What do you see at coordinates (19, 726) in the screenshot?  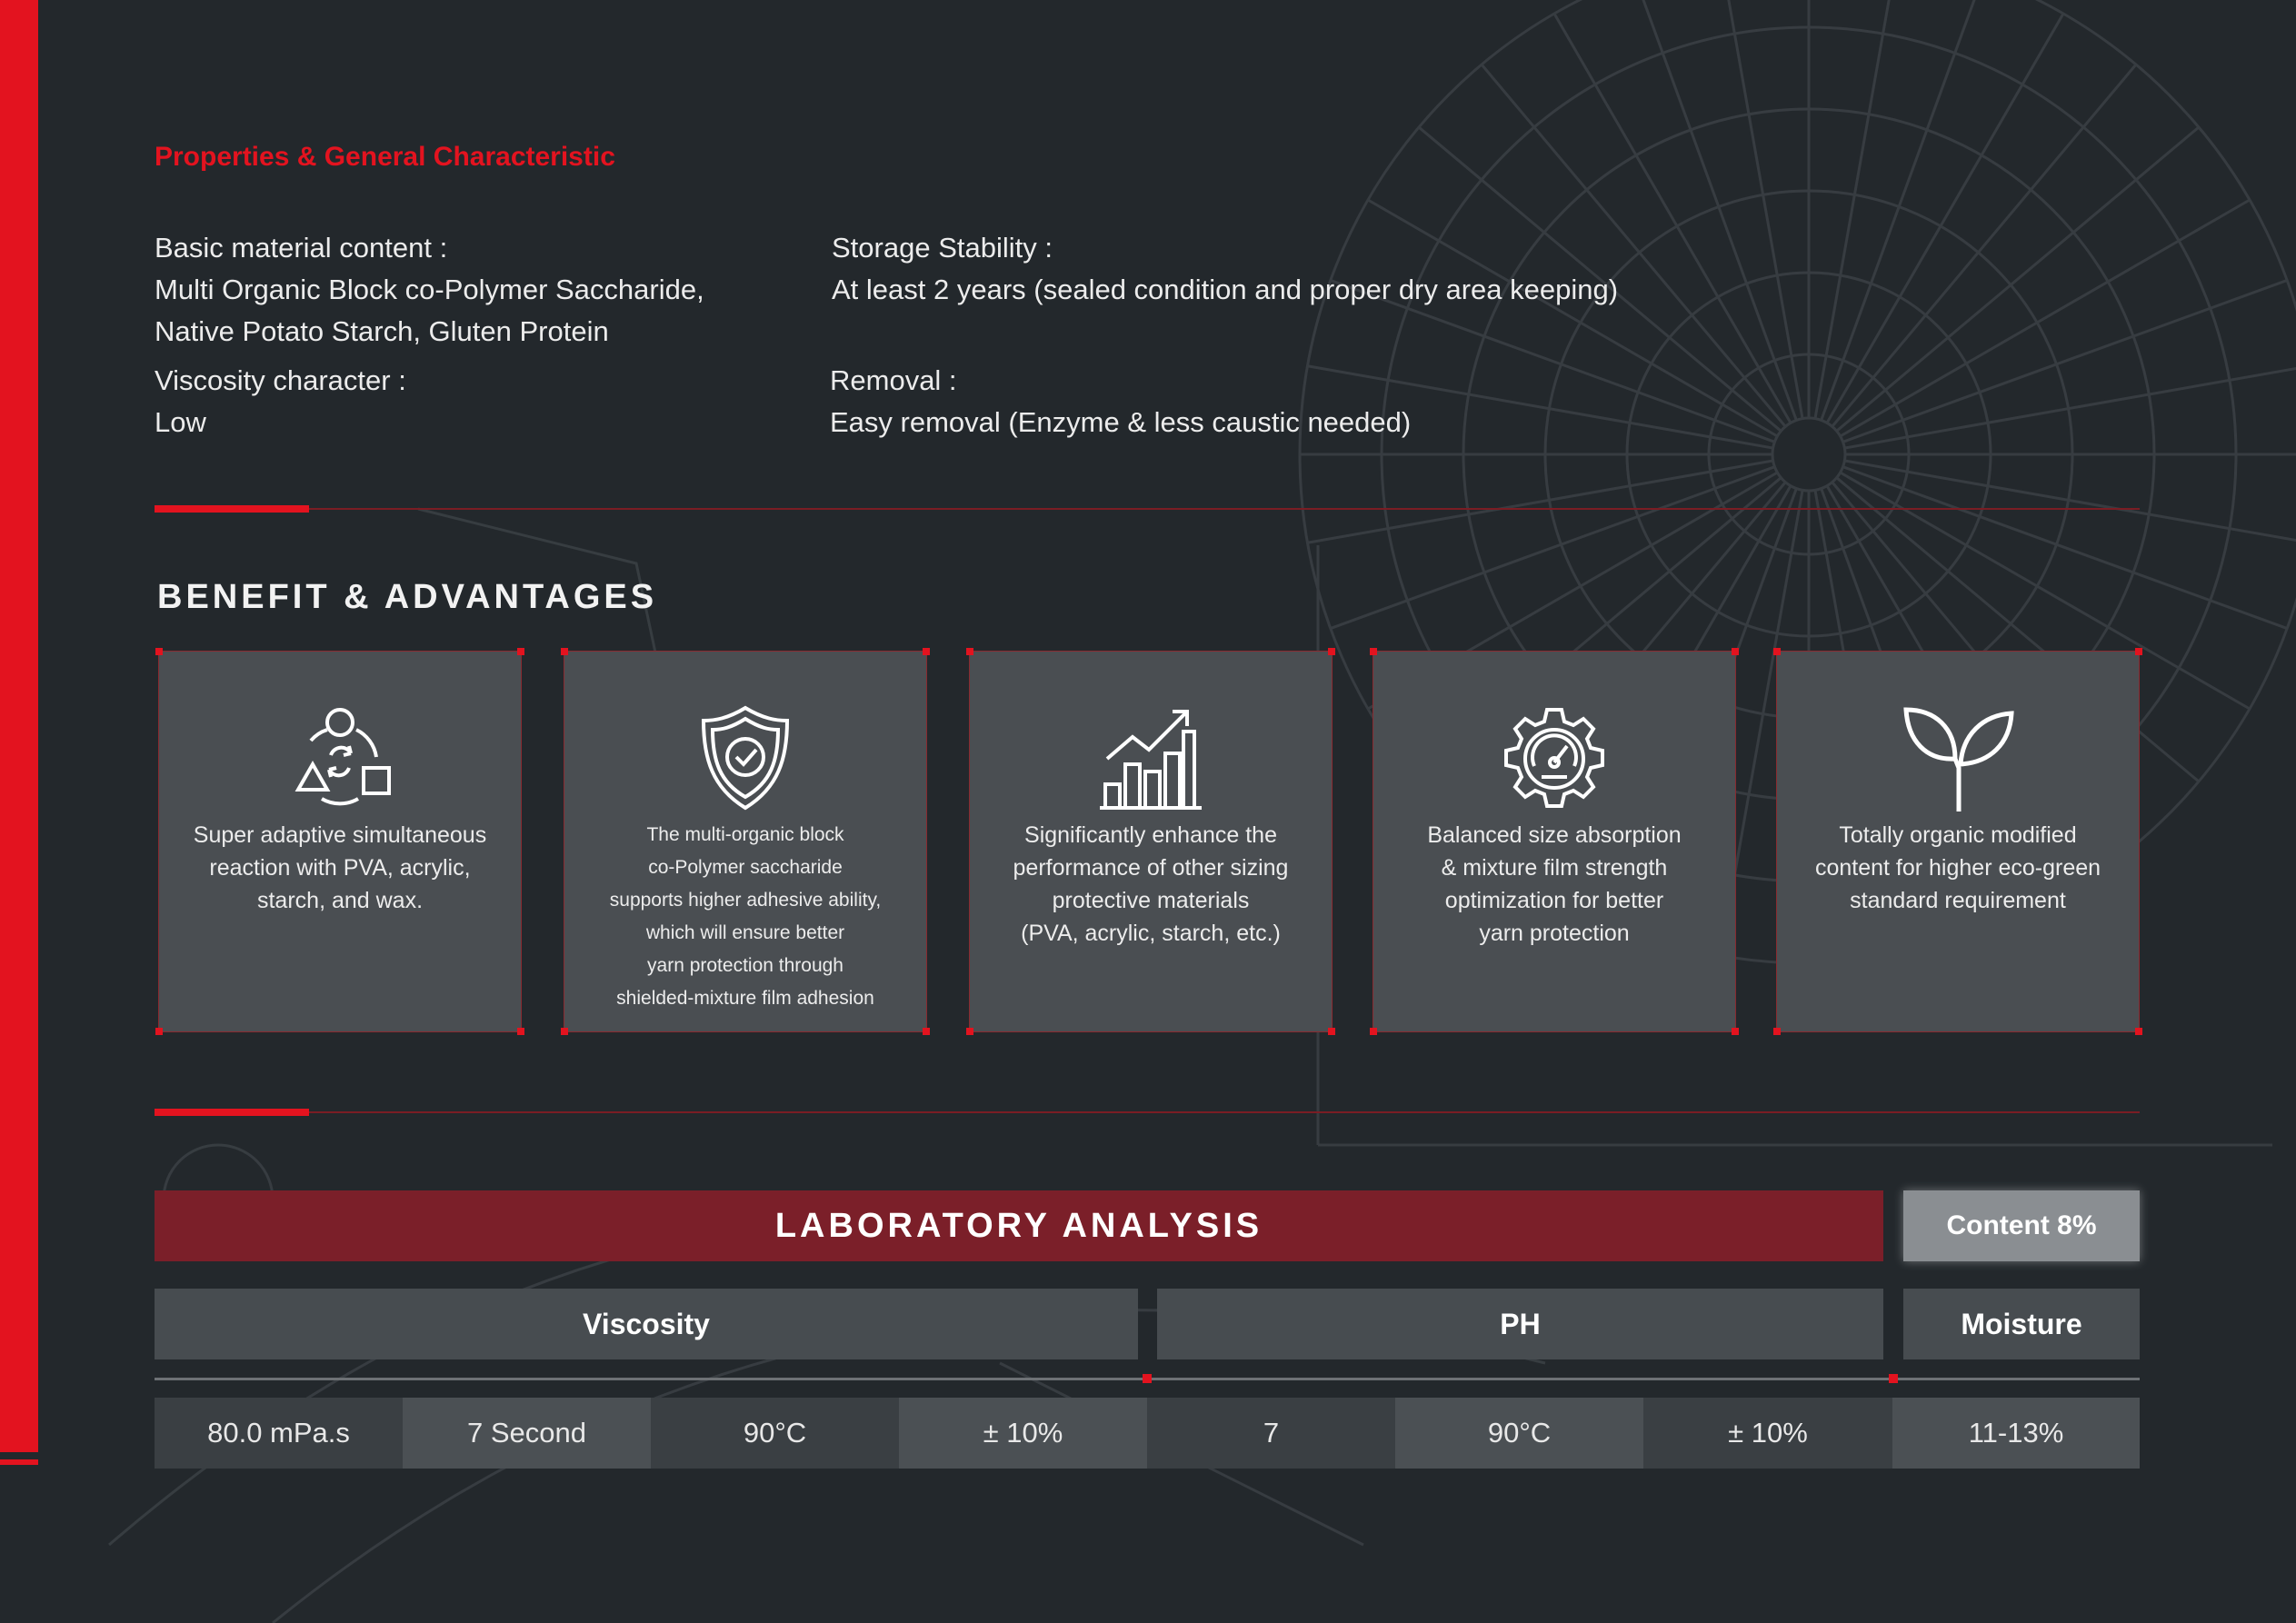 I see `left-accent-bar` at bounding box center [19, 726].